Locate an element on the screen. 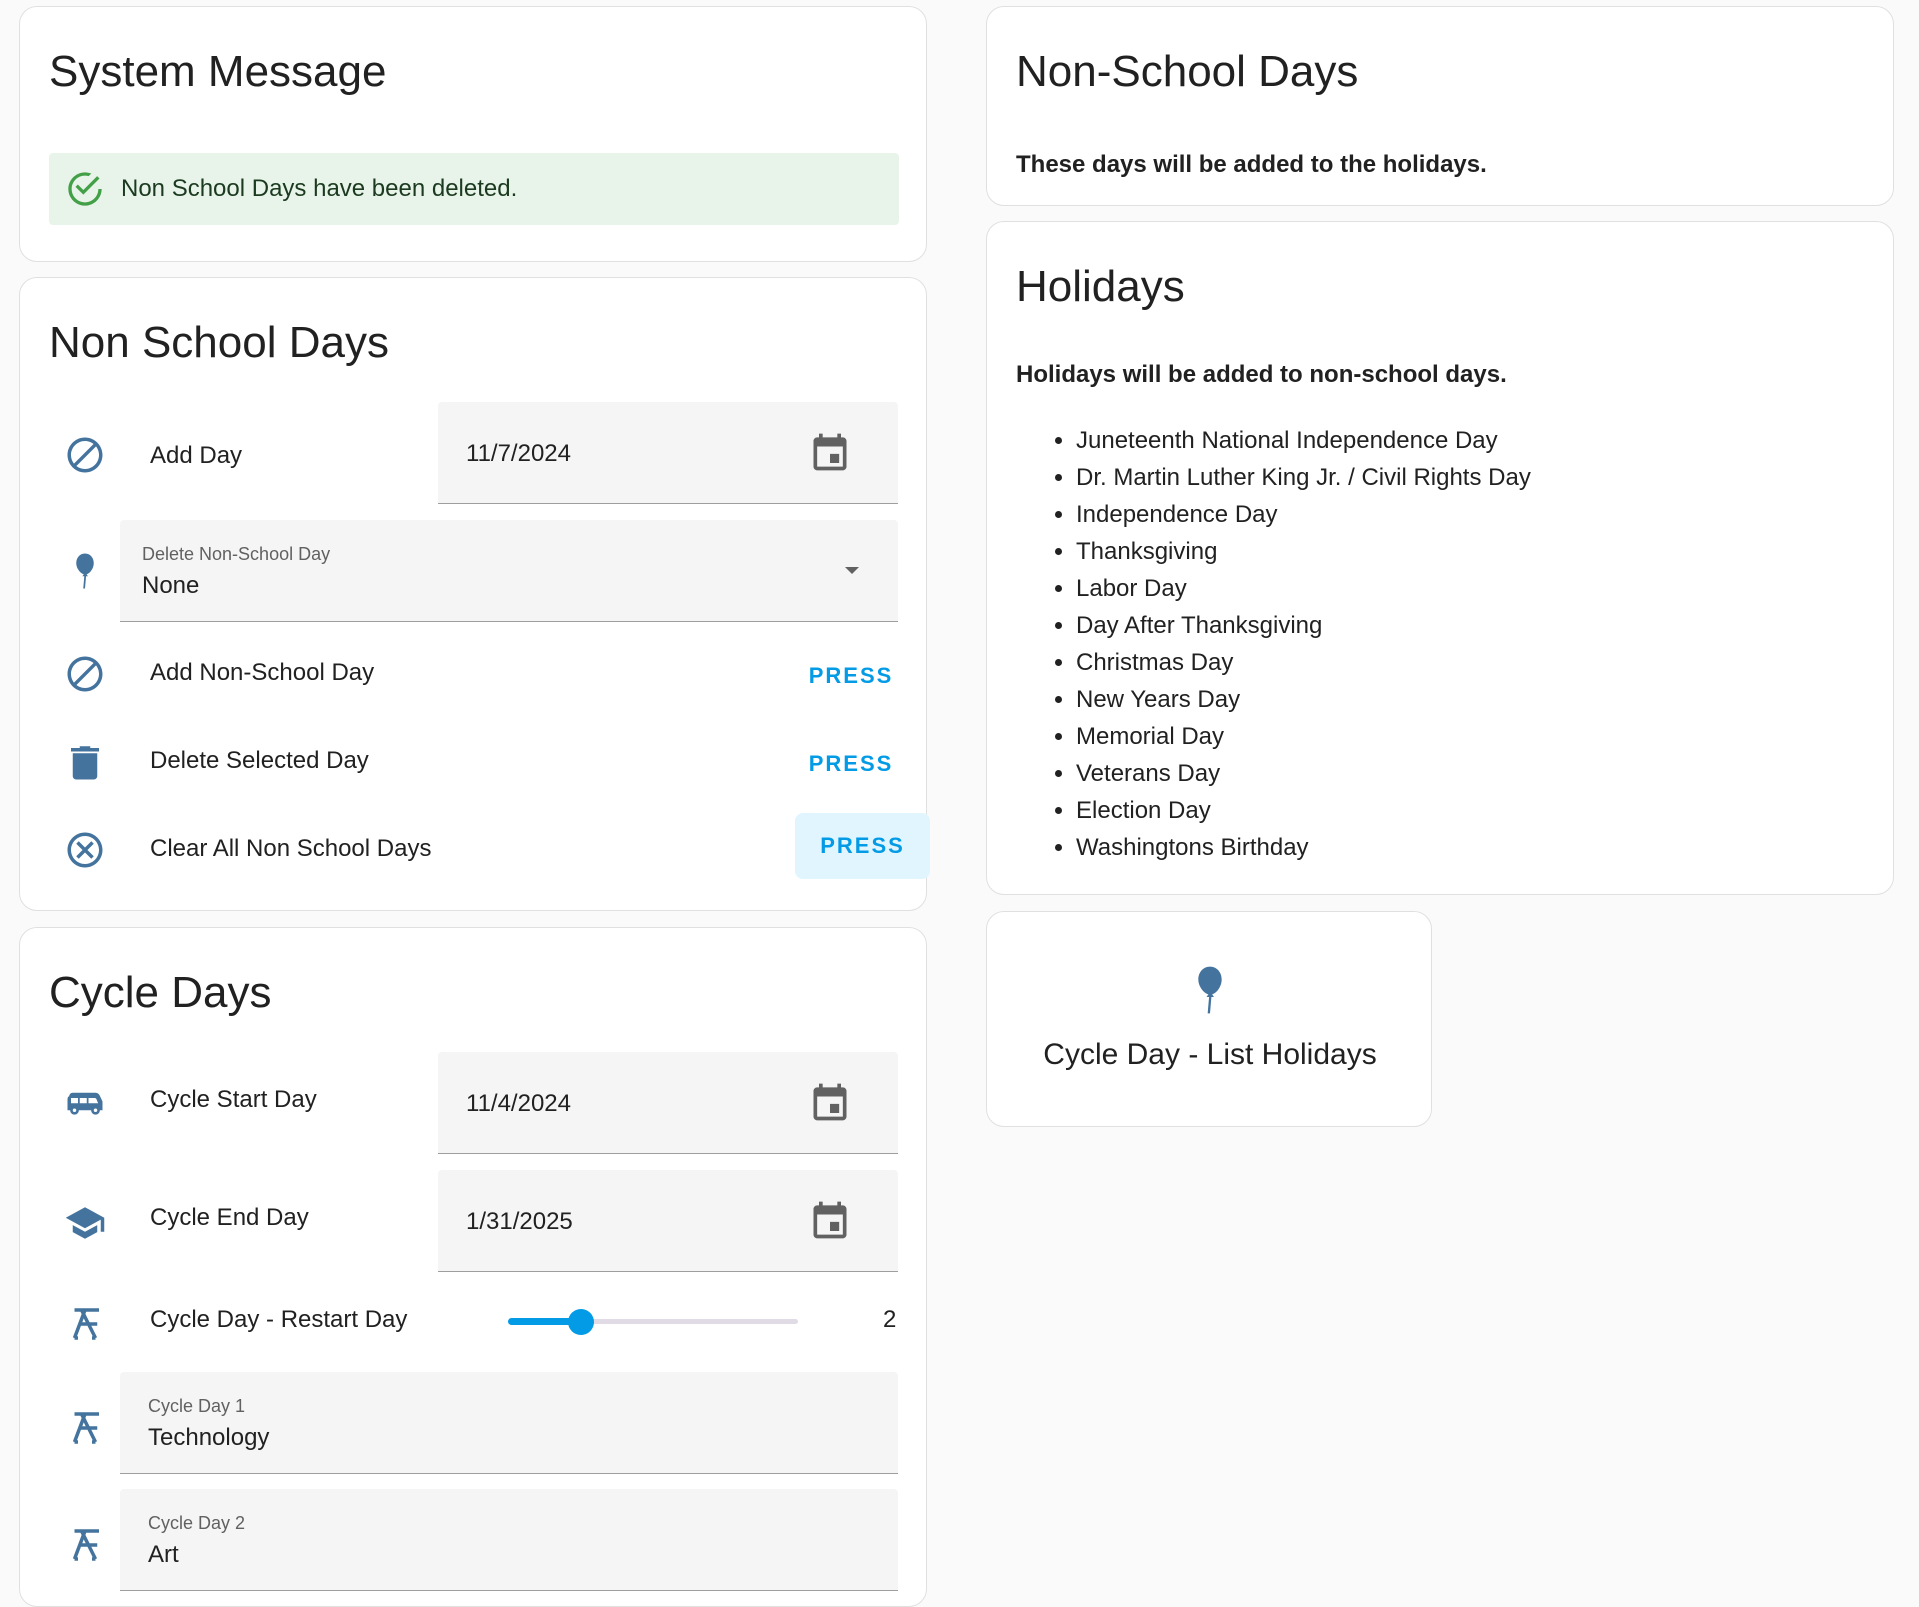  card-title: System Message is located at coordinates (218, 71).